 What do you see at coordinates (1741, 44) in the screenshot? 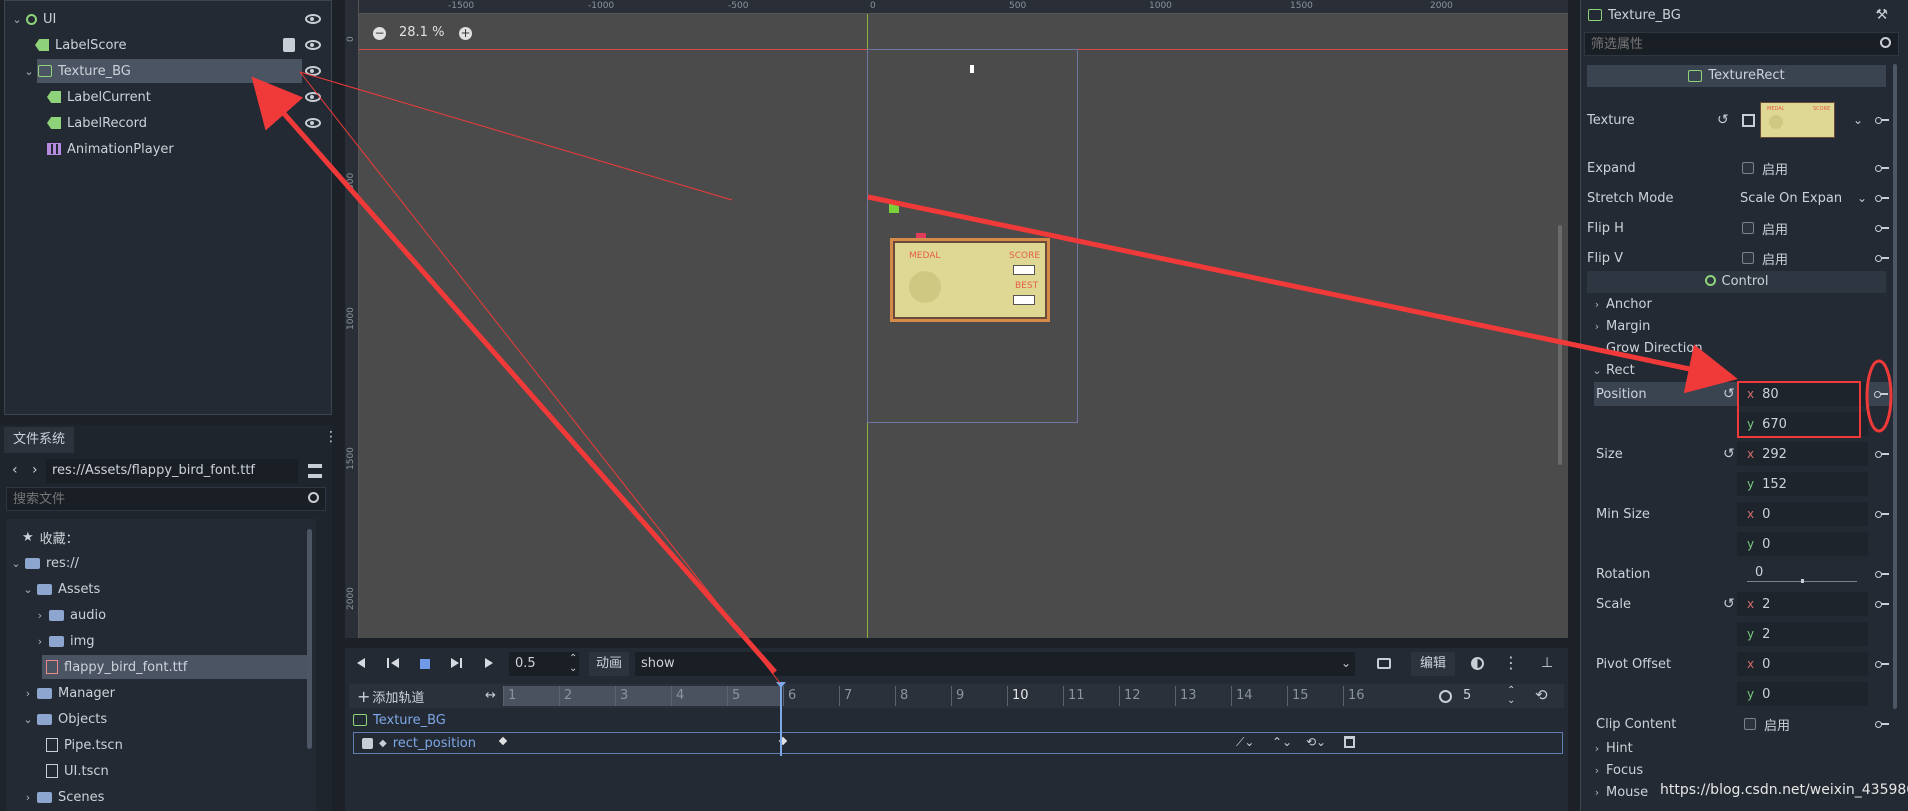
I see `filter-properties-input` at bounding box center [1741, 44].